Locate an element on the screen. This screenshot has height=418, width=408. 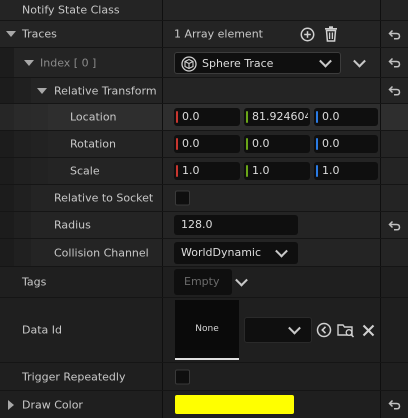
arrow-left-circle-icon is located at coordinates (324, 330).